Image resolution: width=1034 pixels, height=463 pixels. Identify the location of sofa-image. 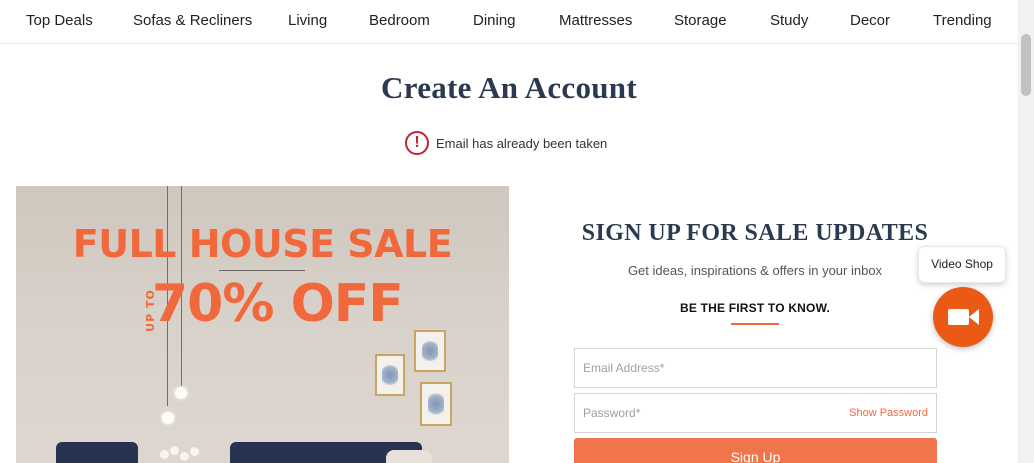
(97, 452).